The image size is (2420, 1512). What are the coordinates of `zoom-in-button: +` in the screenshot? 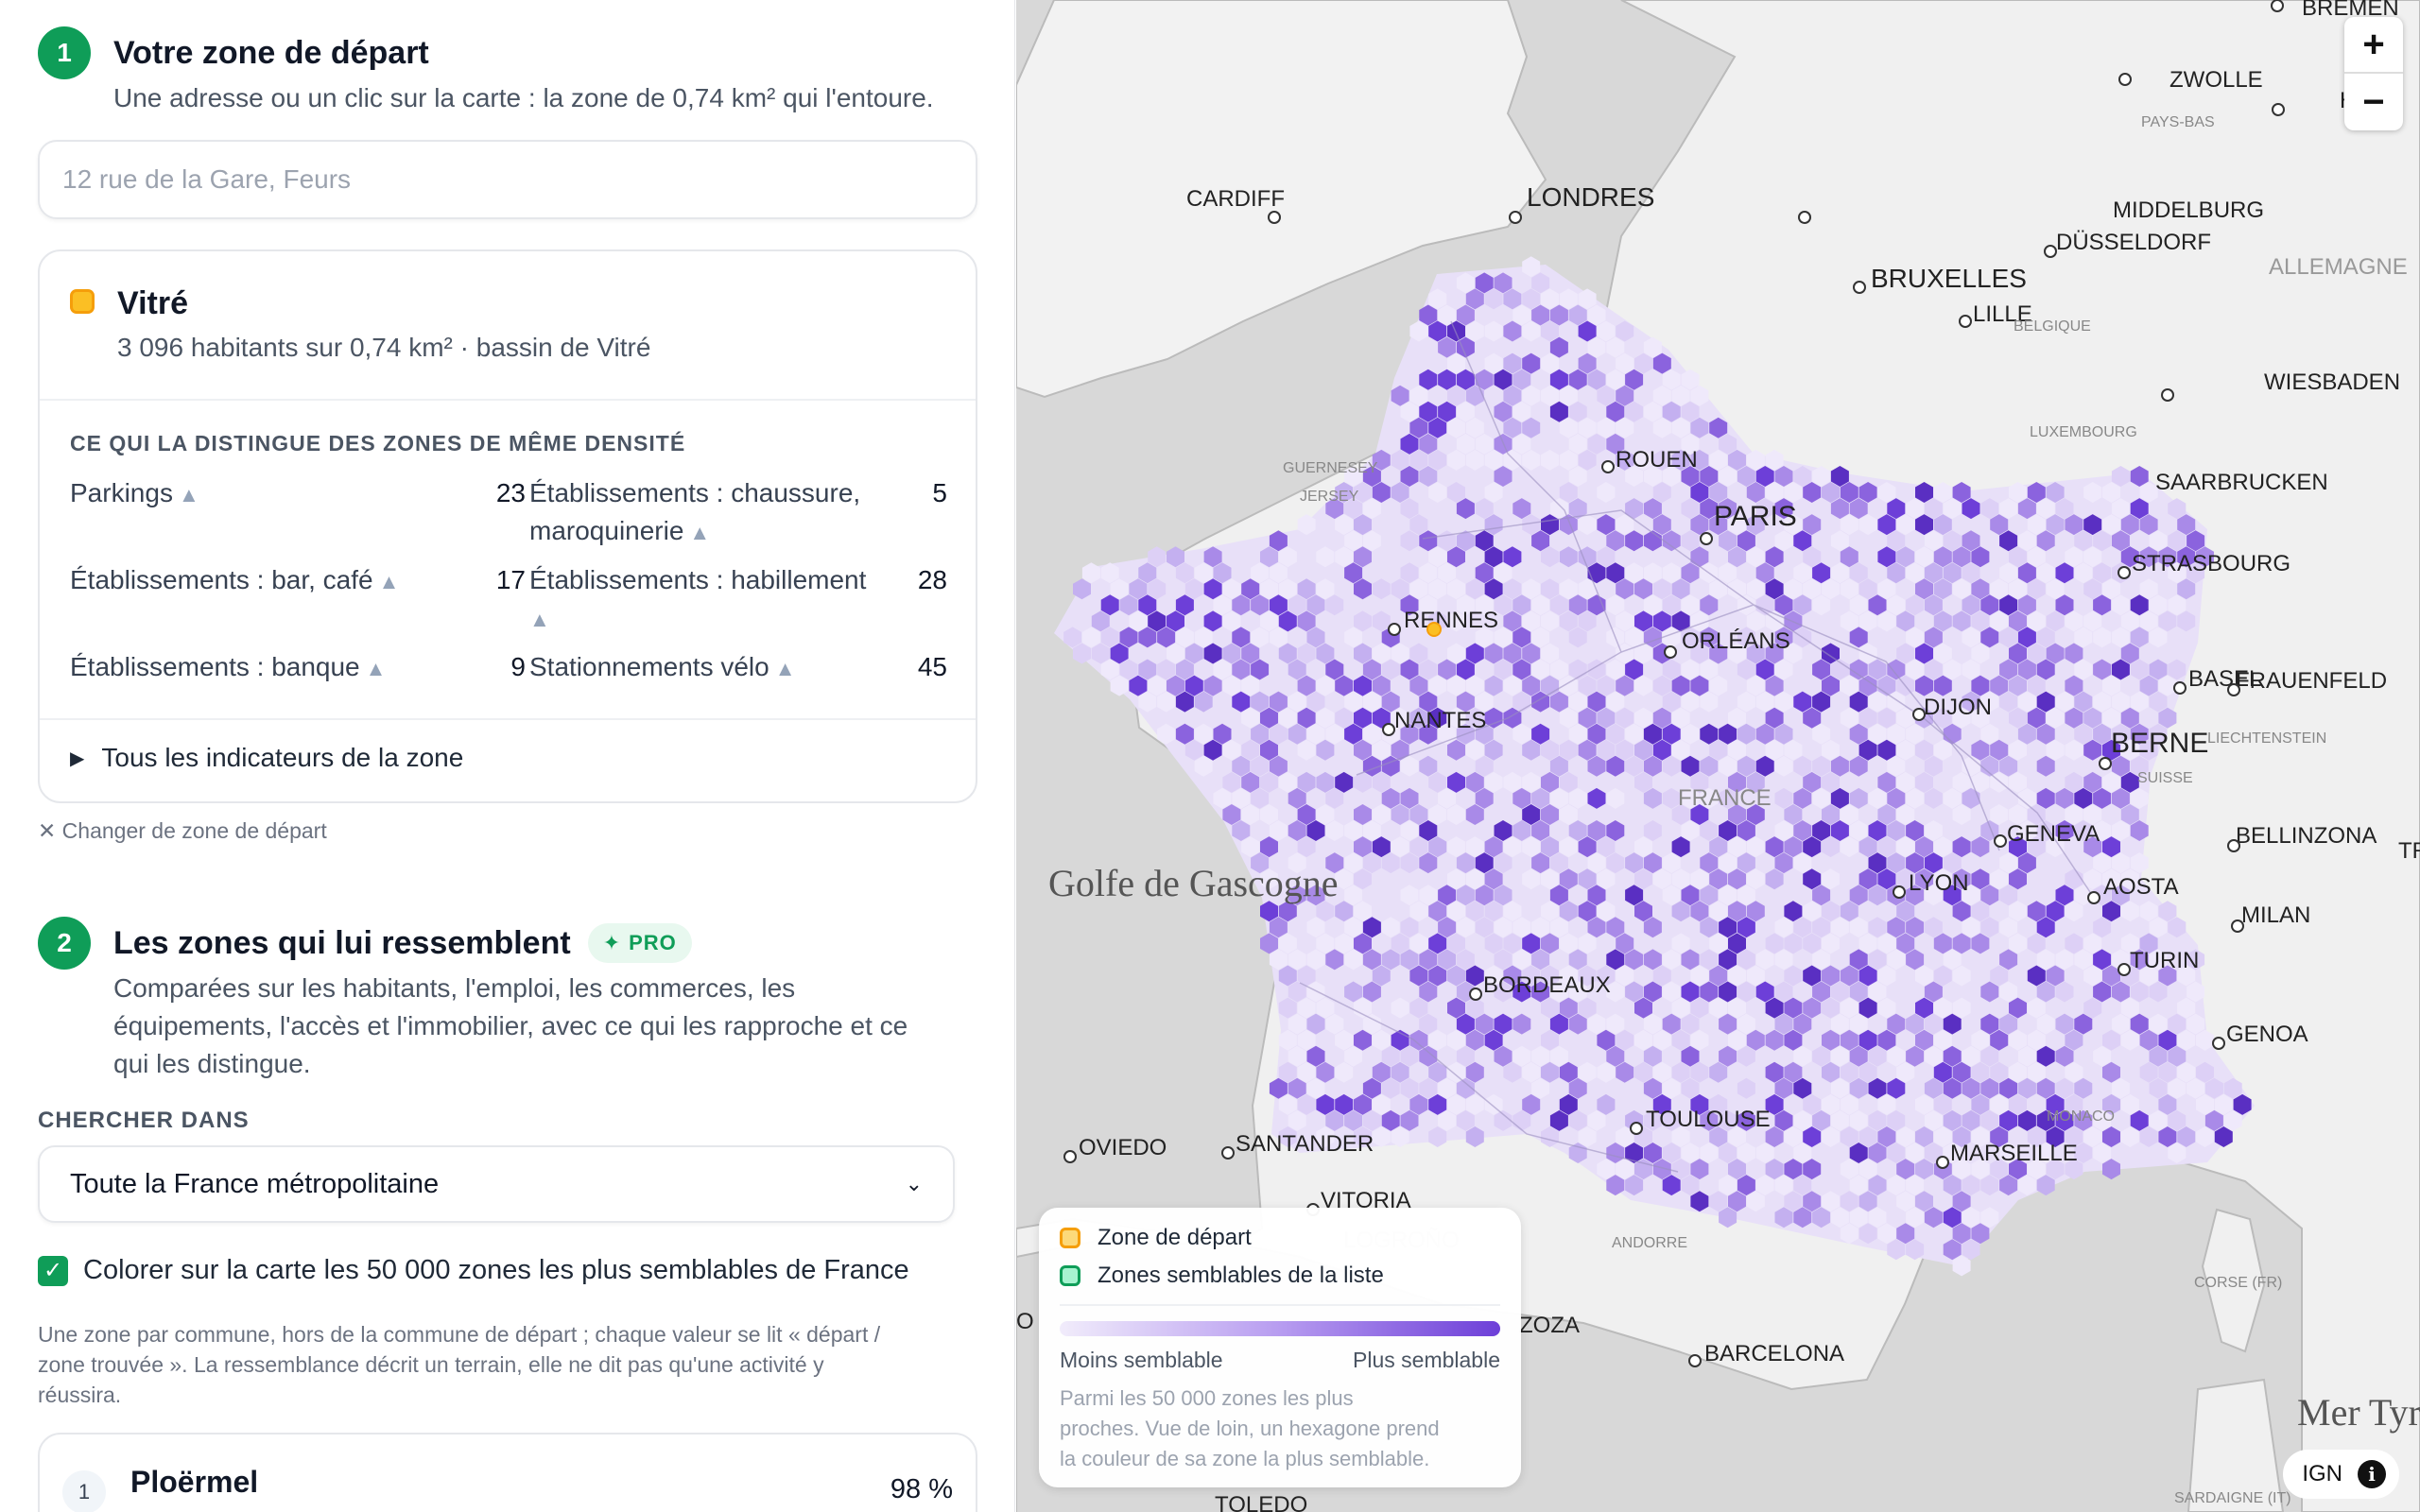 It's located at (2373, 45).